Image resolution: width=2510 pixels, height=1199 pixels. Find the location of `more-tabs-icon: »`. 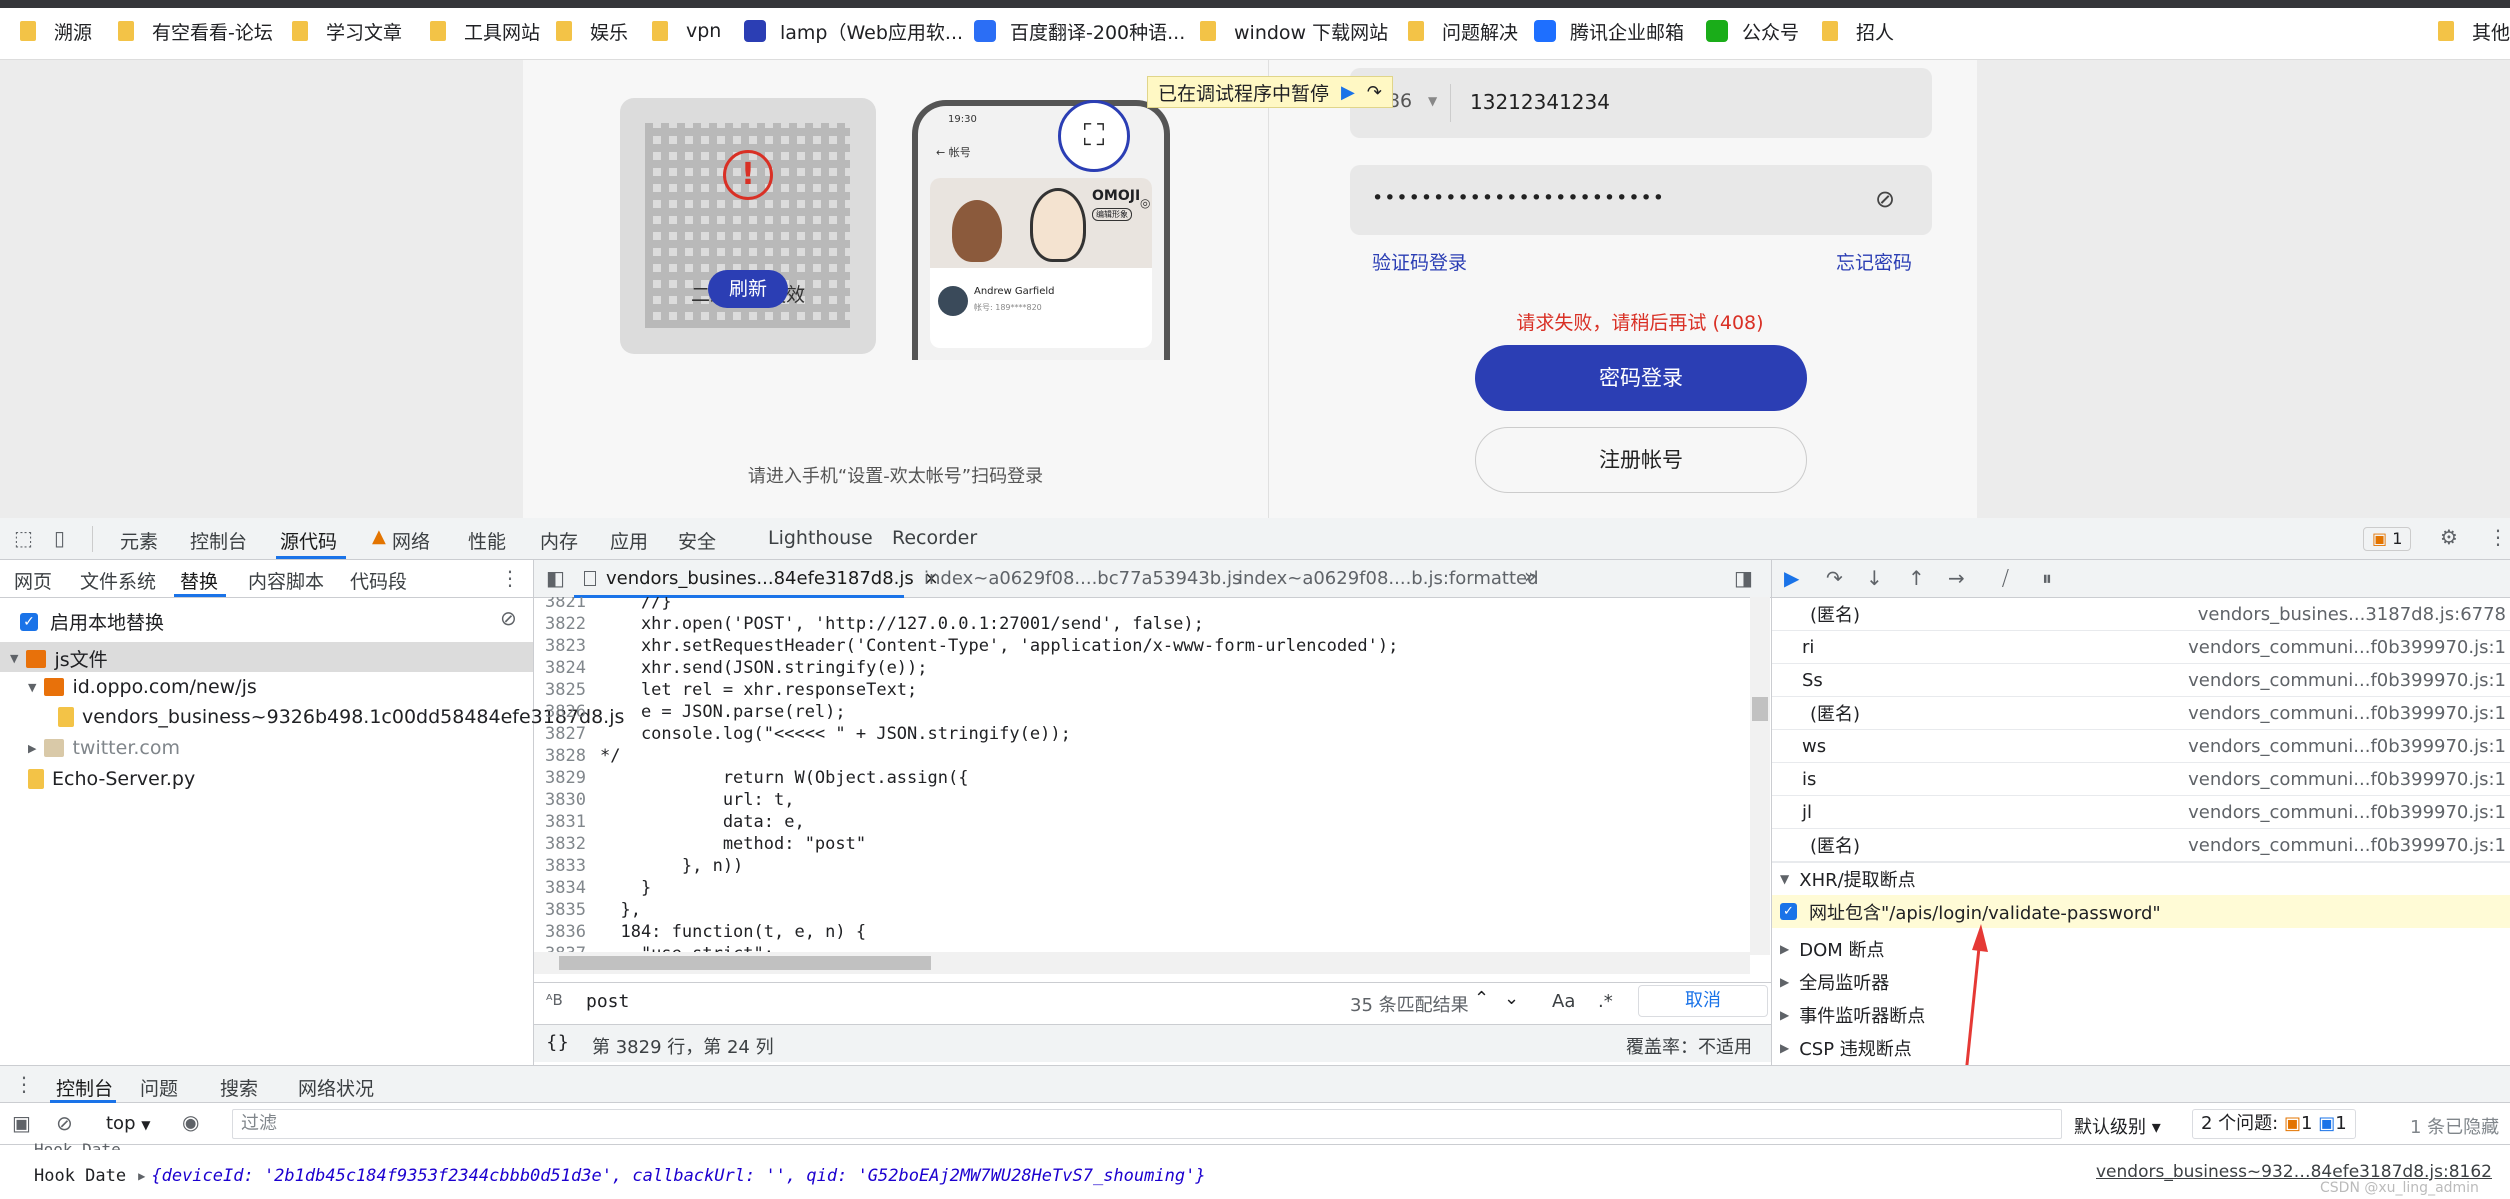

more-tabs-icon: » is located at coordinates (1530, 576).